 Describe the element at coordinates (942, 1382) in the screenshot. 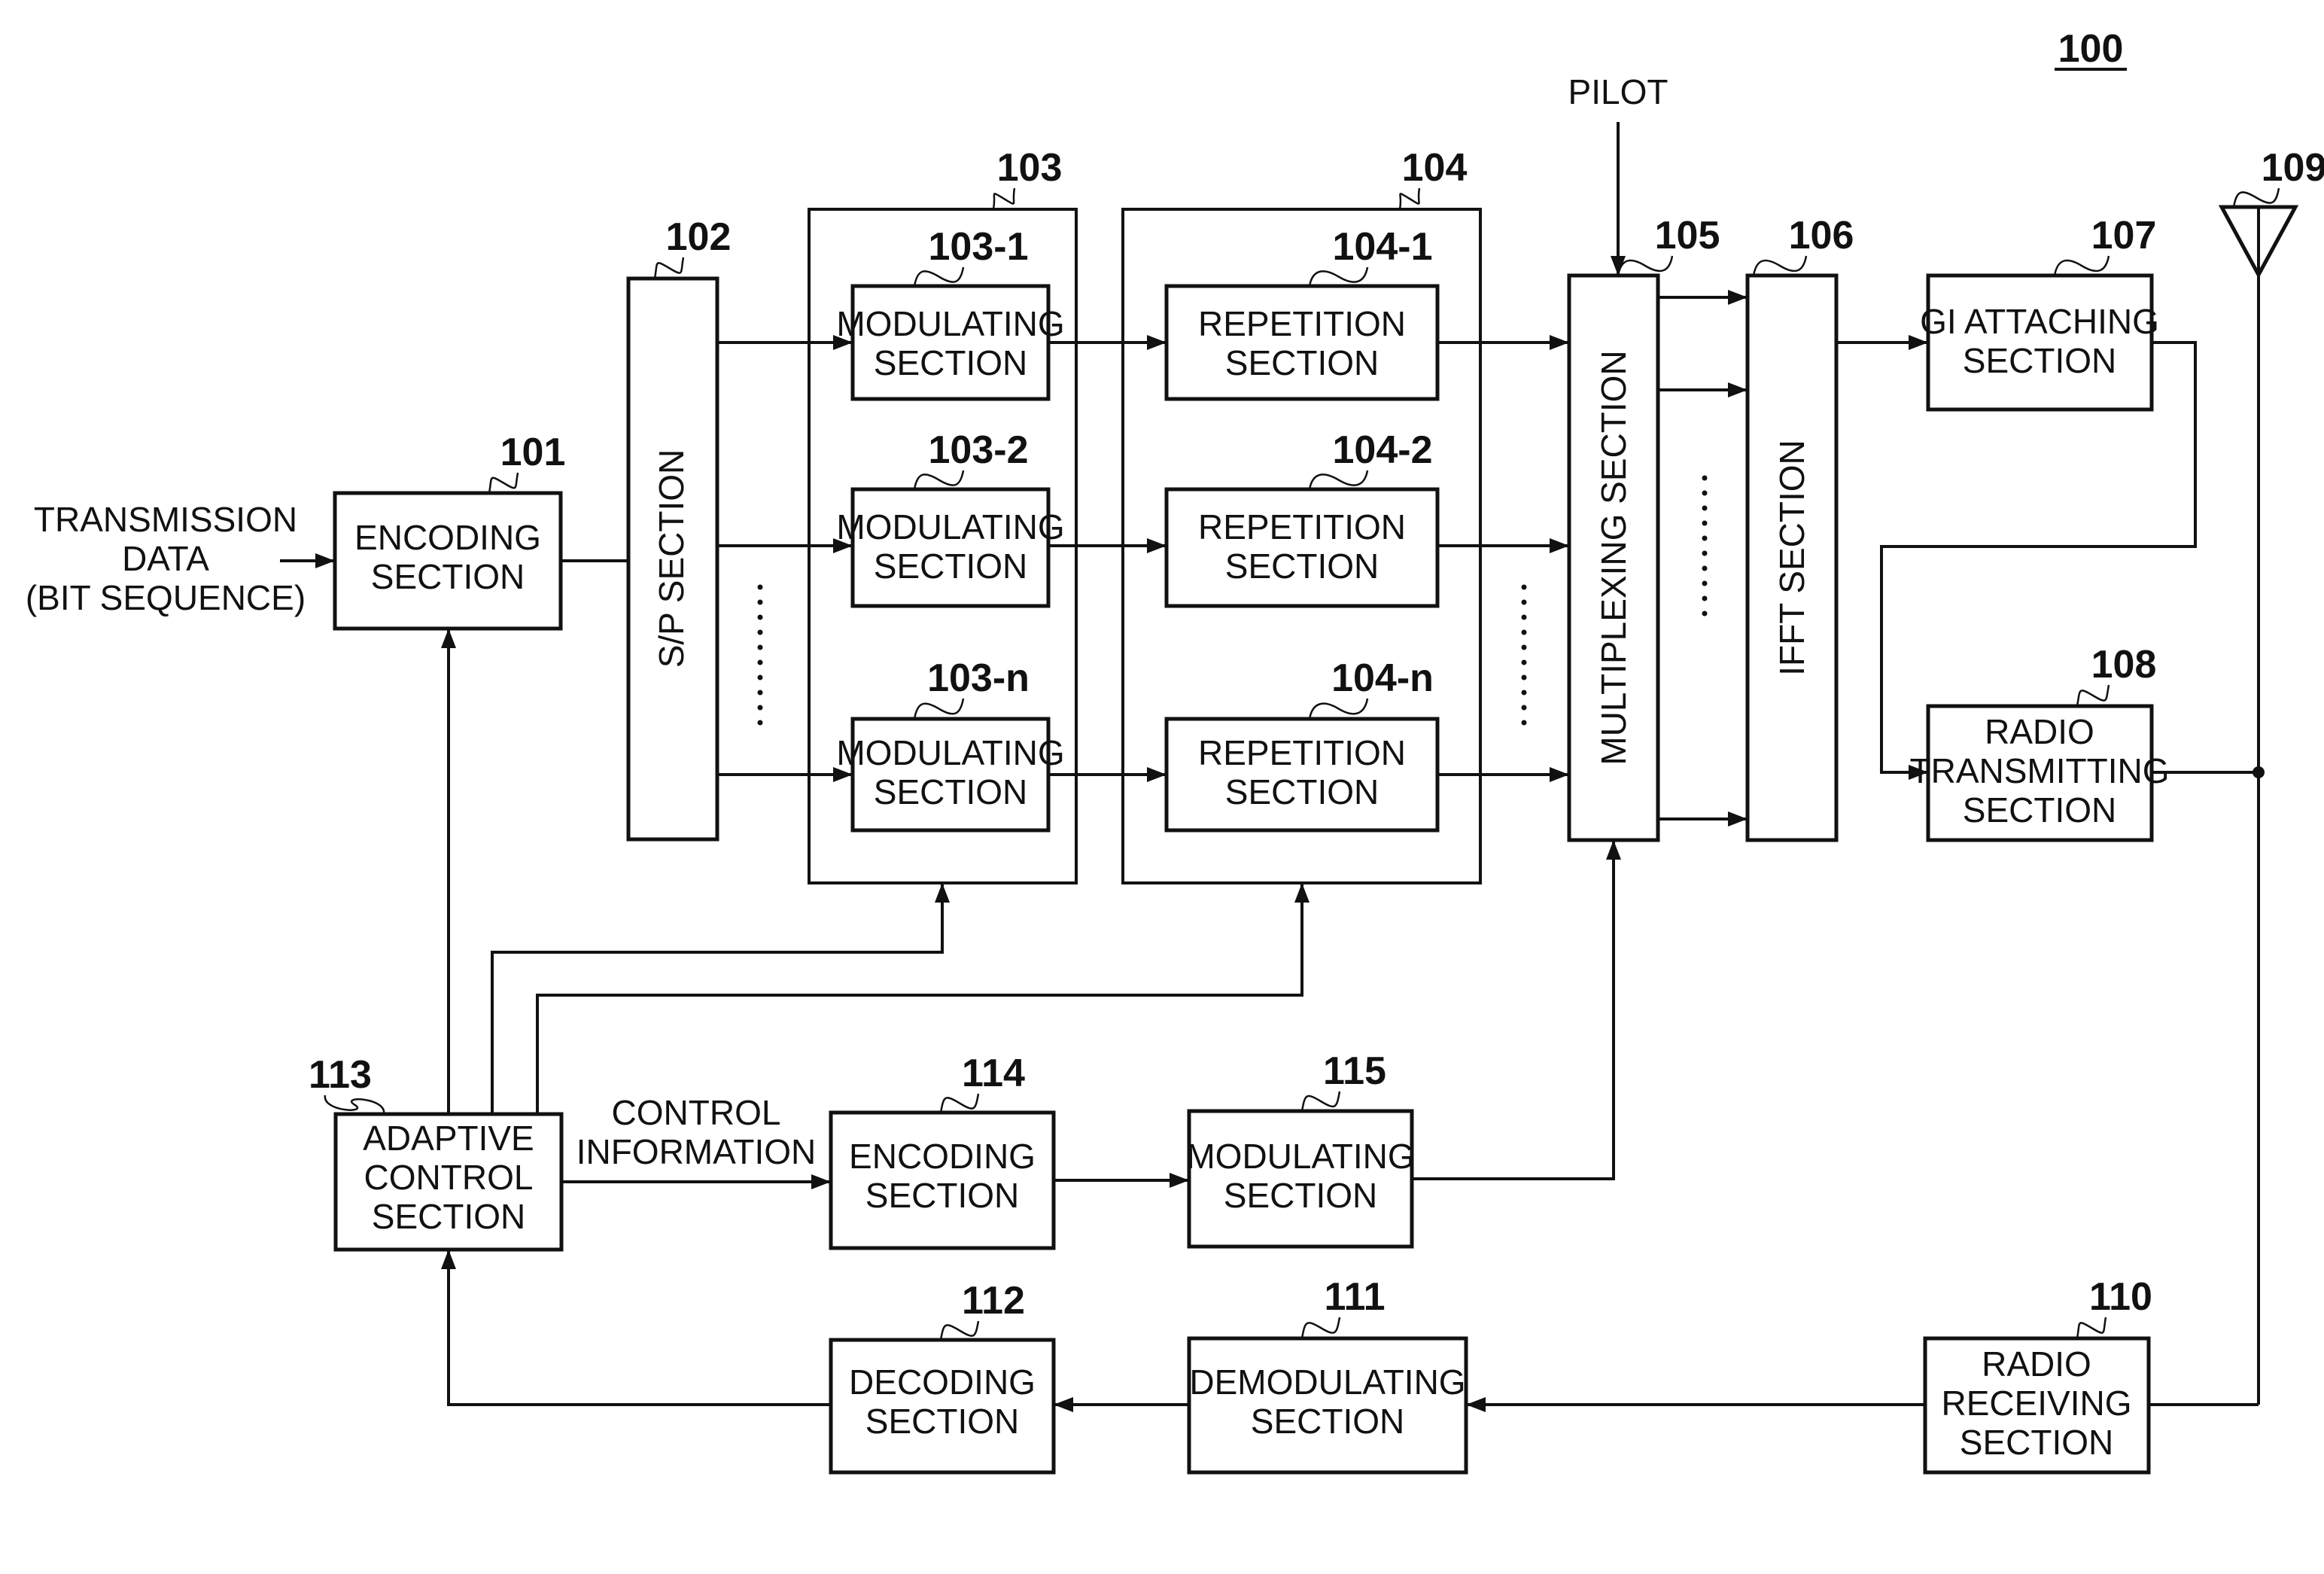

I see `svg-text: DECODING` at that location.